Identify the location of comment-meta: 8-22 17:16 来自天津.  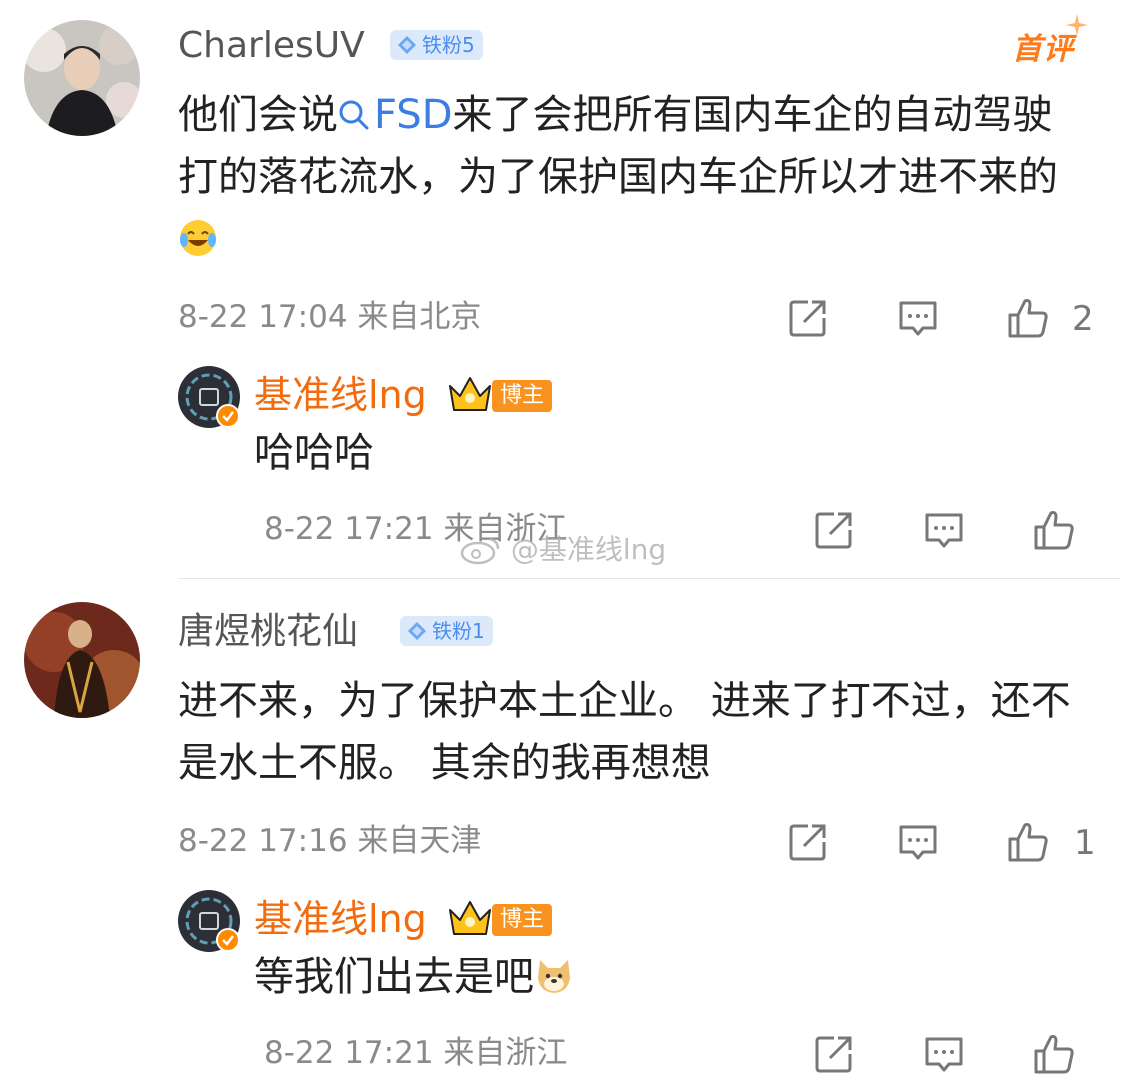
(330, 841).